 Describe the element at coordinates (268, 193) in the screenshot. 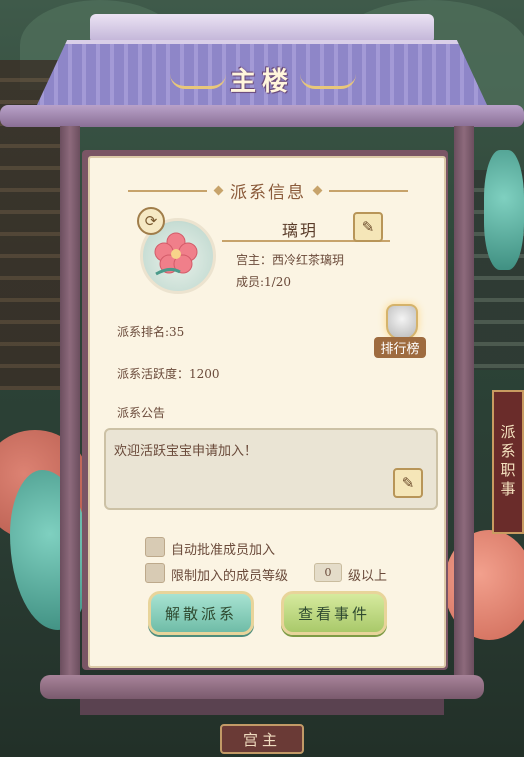

I see `section-title: 派系信息` at that location.